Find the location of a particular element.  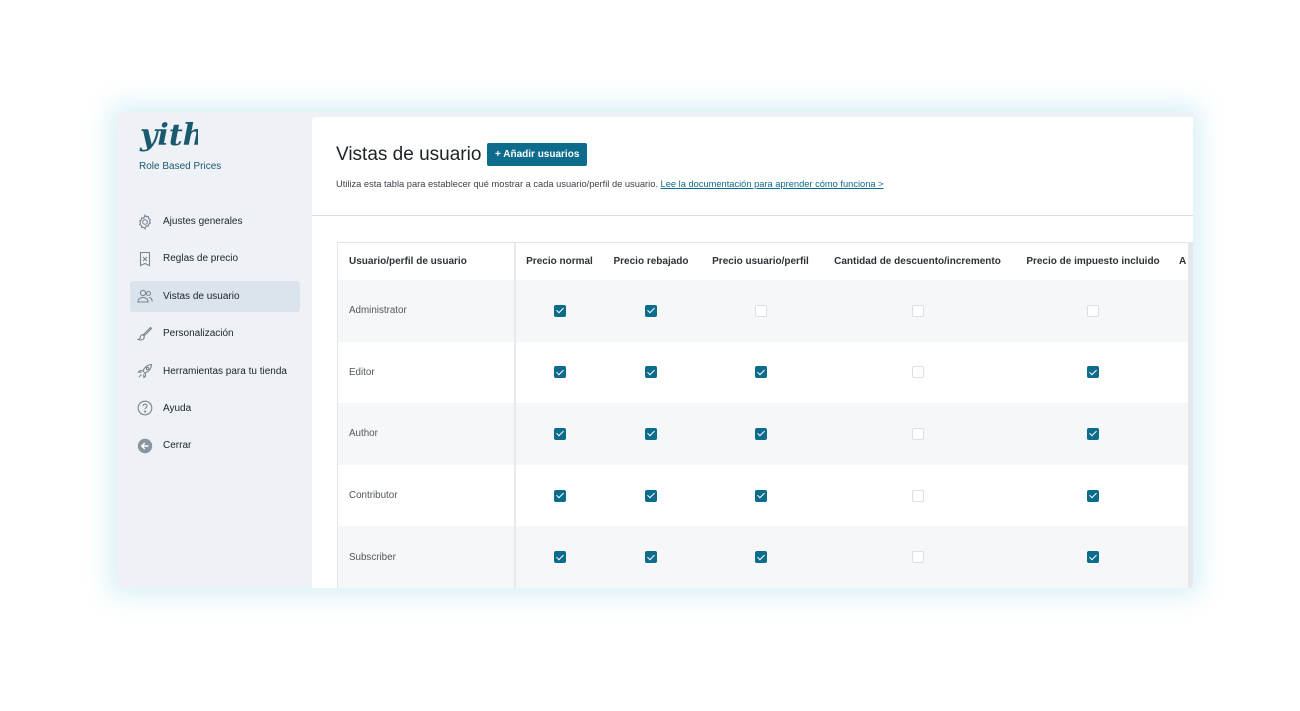

sidebar-item-label: Personalización is located at coordinates (198, 334).